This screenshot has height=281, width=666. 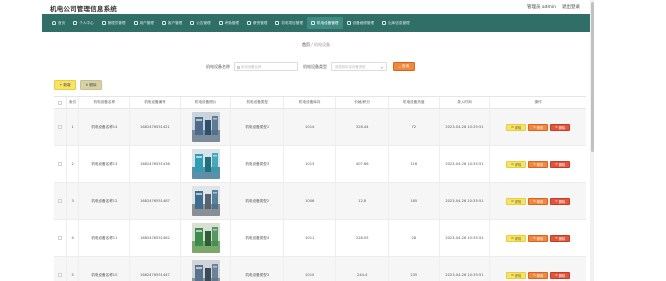 I want to click on nav-item-10: 设备维修管理, so click(x=361, y=23).